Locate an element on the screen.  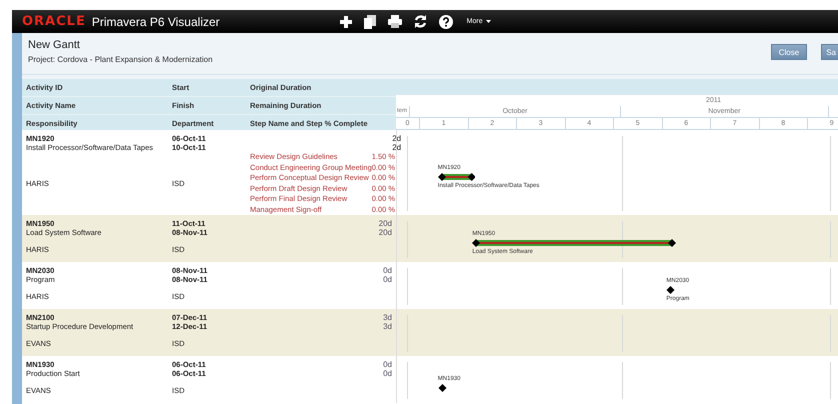
add-icon is located at coordinates (346, 22).